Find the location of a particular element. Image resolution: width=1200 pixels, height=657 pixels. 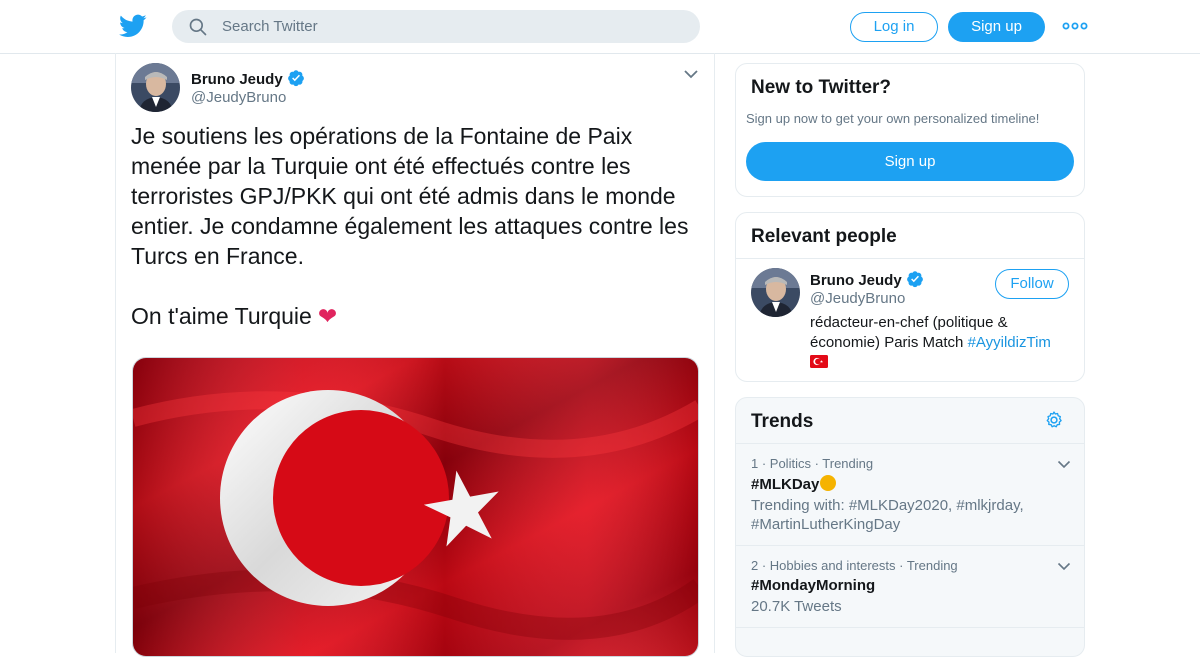

trend-hashtag: #MLKDay is located at coordinates (911, 484).